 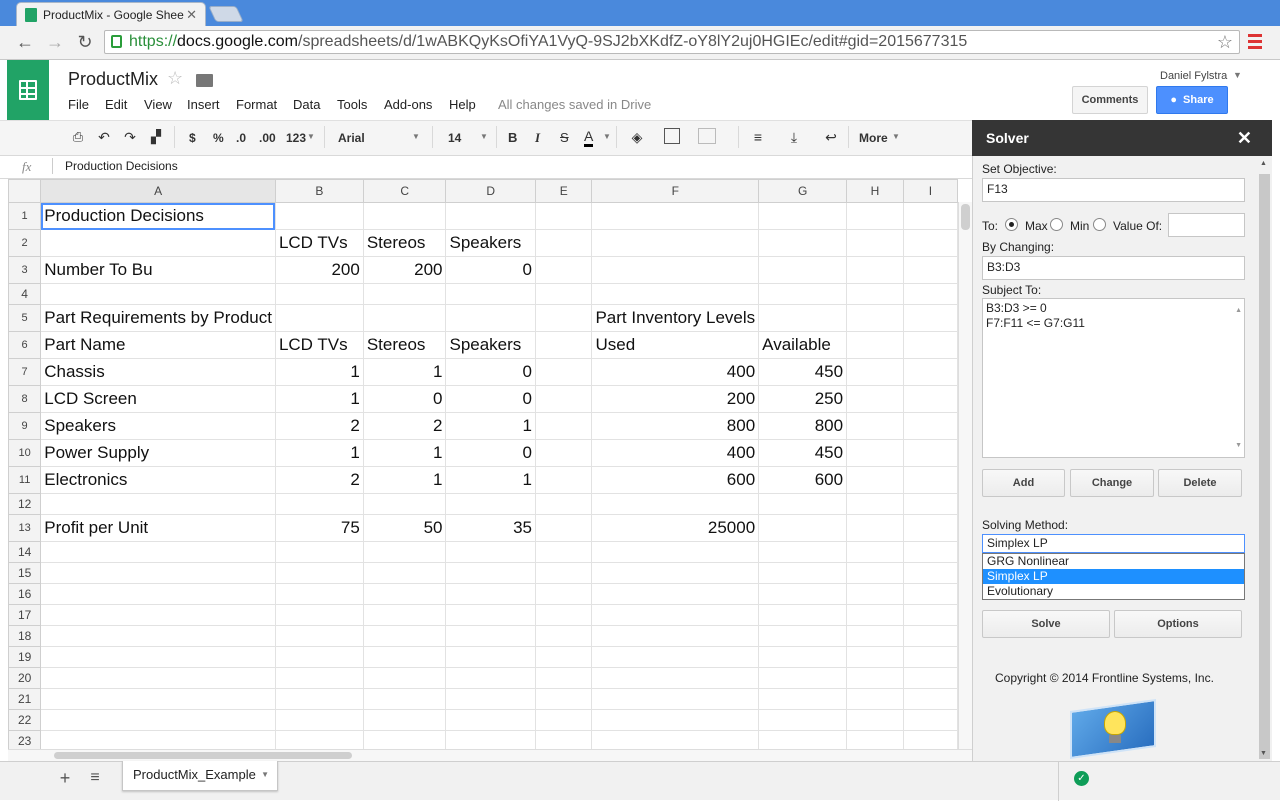 I want to click on cell: 2, so click(x=319, y=426).